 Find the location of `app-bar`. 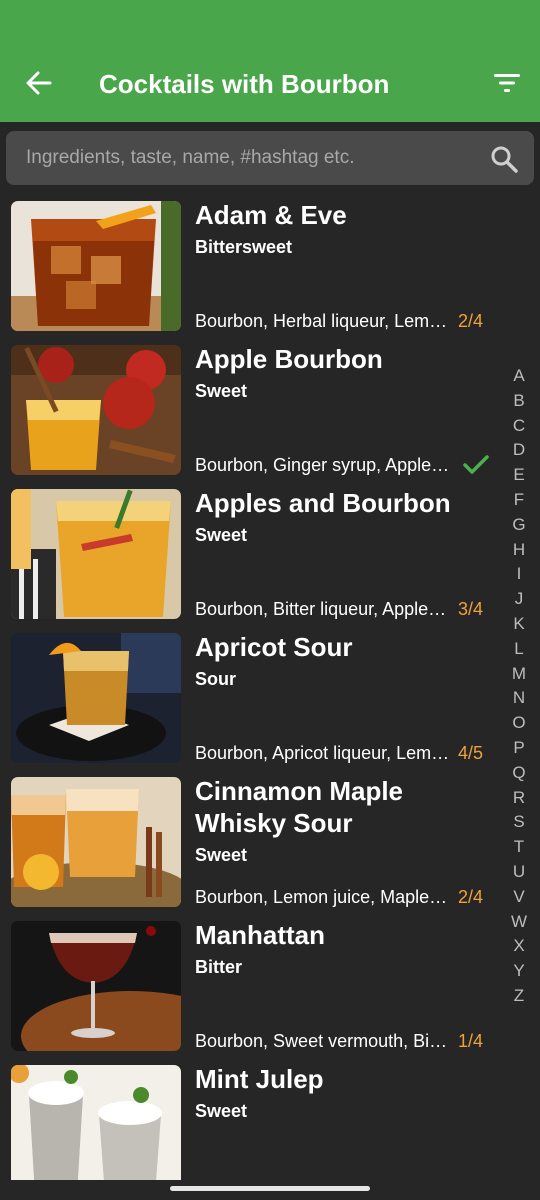

app-bar is located at coordinates (270, 61).